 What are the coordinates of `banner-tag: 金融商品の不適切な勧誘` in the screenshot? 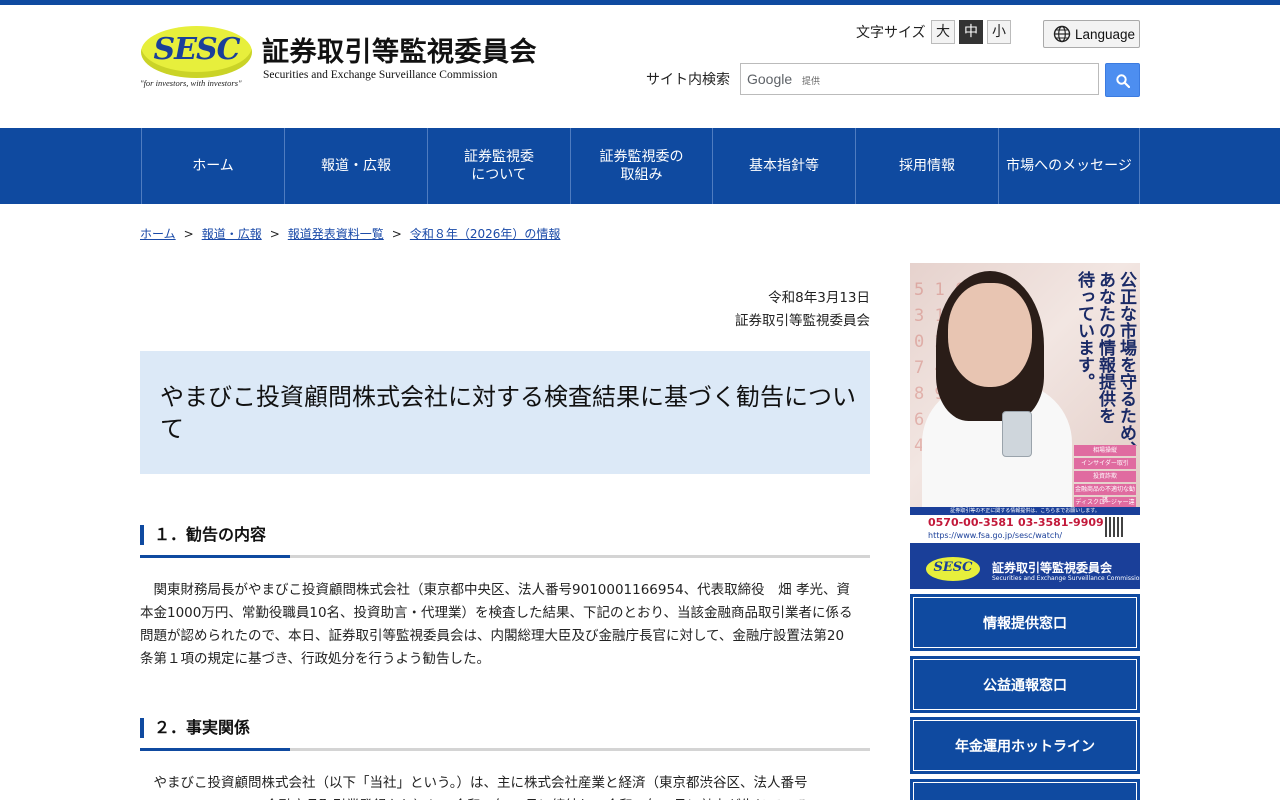 It's located at (1105, 494).